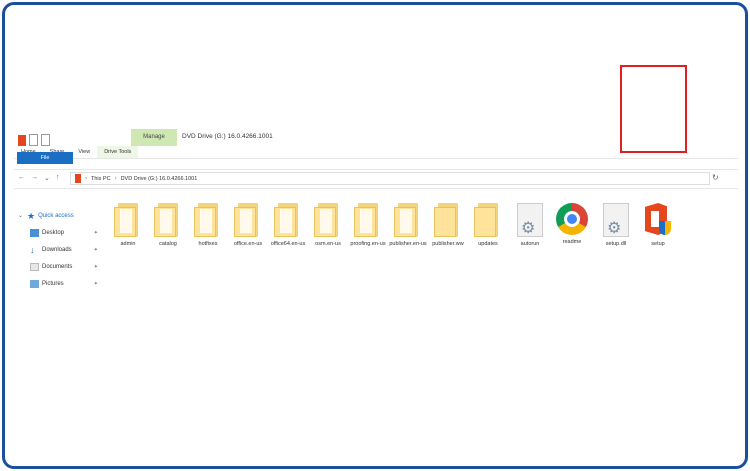 This screenshot has height=471, width=750. Describe the element at coordinates (47, 178) in the screenshot. I see `recent-chevron-icon: ⌄` at that location.